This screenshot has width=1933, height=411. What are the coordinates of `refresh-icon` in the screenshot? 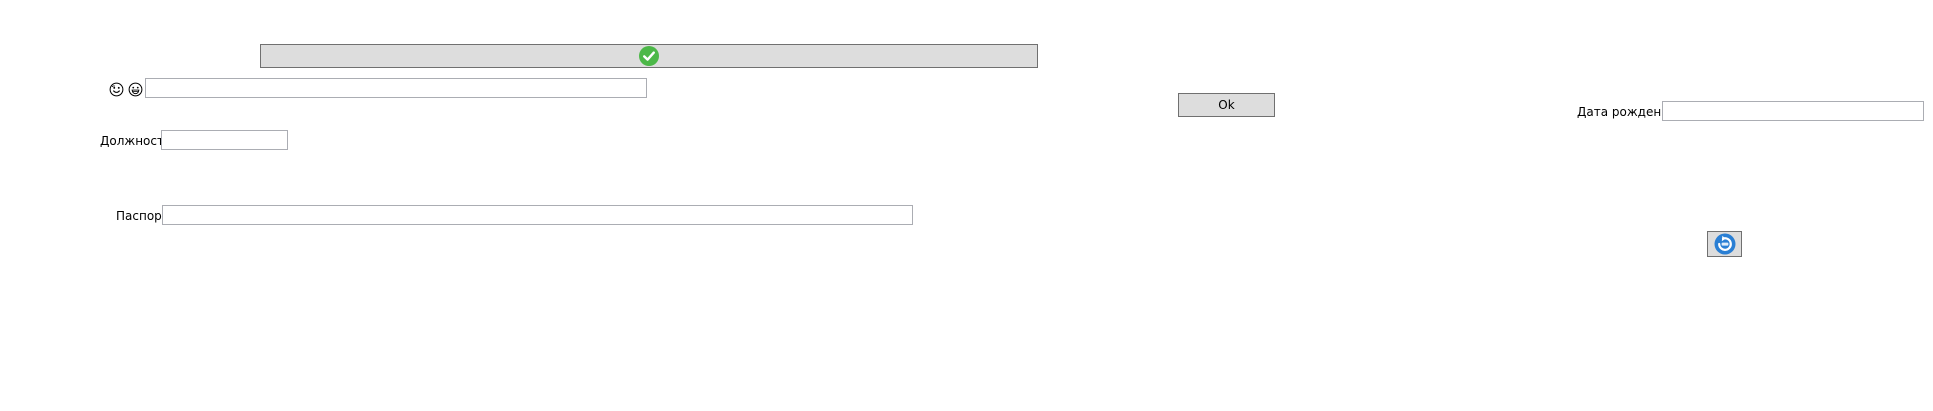 It's located at (1725, 244).